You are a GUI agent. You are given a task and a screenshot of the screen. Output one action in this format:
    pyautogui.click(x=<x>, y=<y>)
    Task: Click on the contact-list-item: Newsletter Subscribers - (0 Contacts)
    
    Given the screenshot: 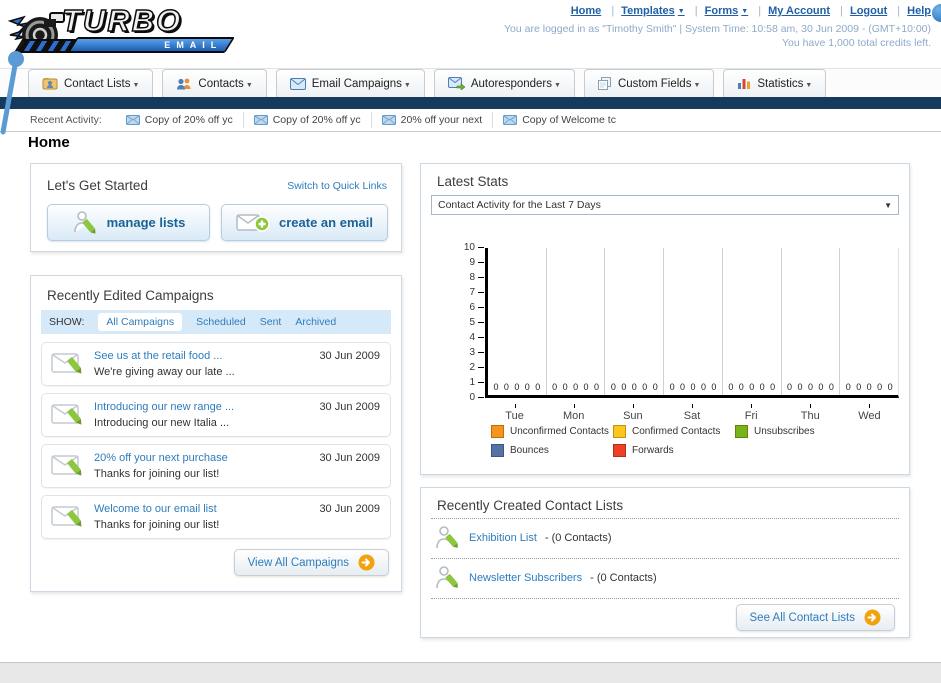 What is the action you would take?
    pyautogui.click(x=546, y=578)
    